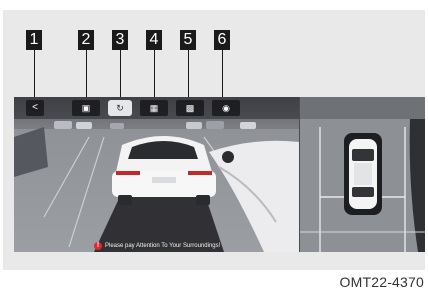  I want to click on callout-6-leader, so click(222, 75).